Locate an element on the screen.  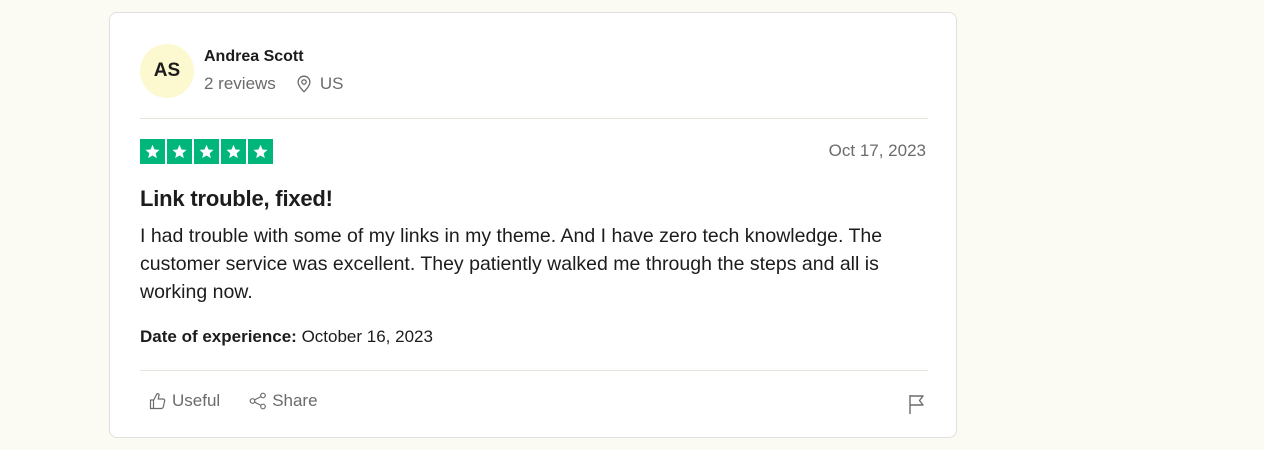
review-date: Oct 17, 2023 is located at coordinates (877, 150).